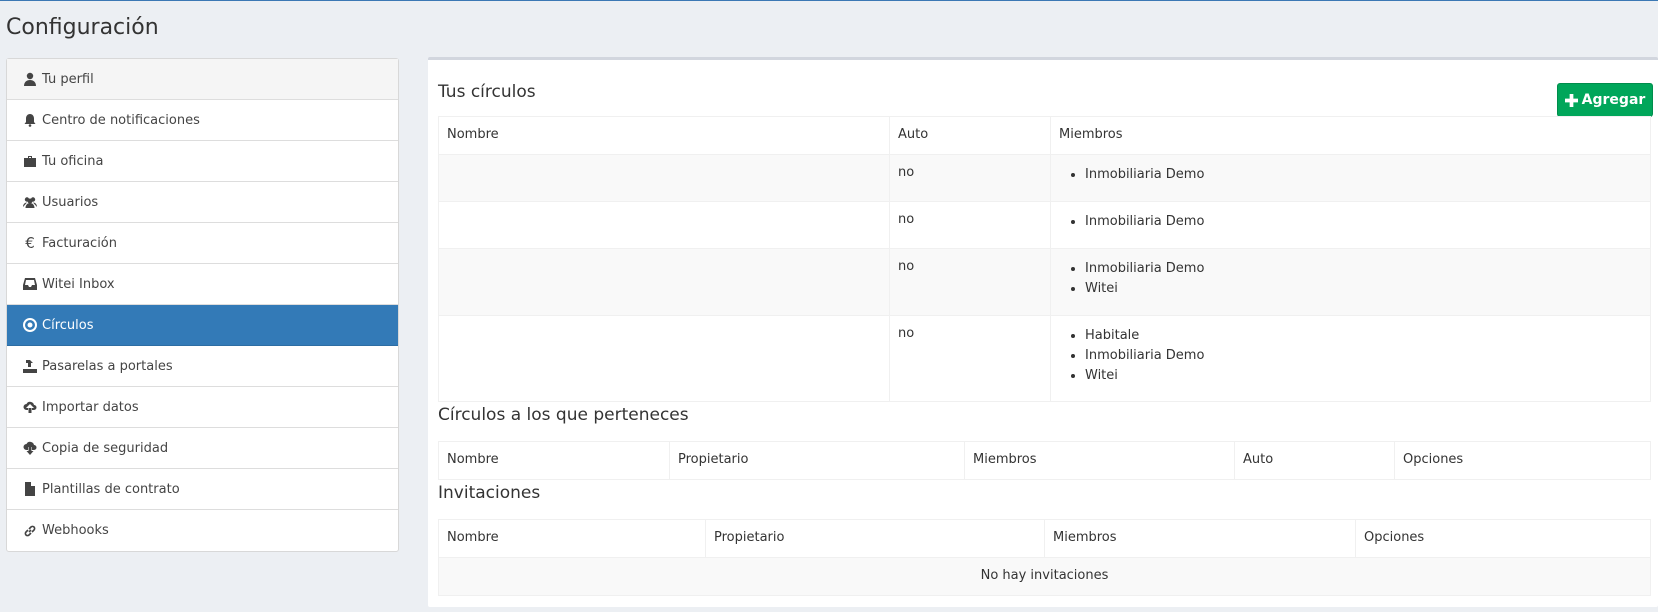 This screenshot has height=612, width=1658. I want to click on sidebar-item-inbox: Witei Inbox, so click(202, 284).